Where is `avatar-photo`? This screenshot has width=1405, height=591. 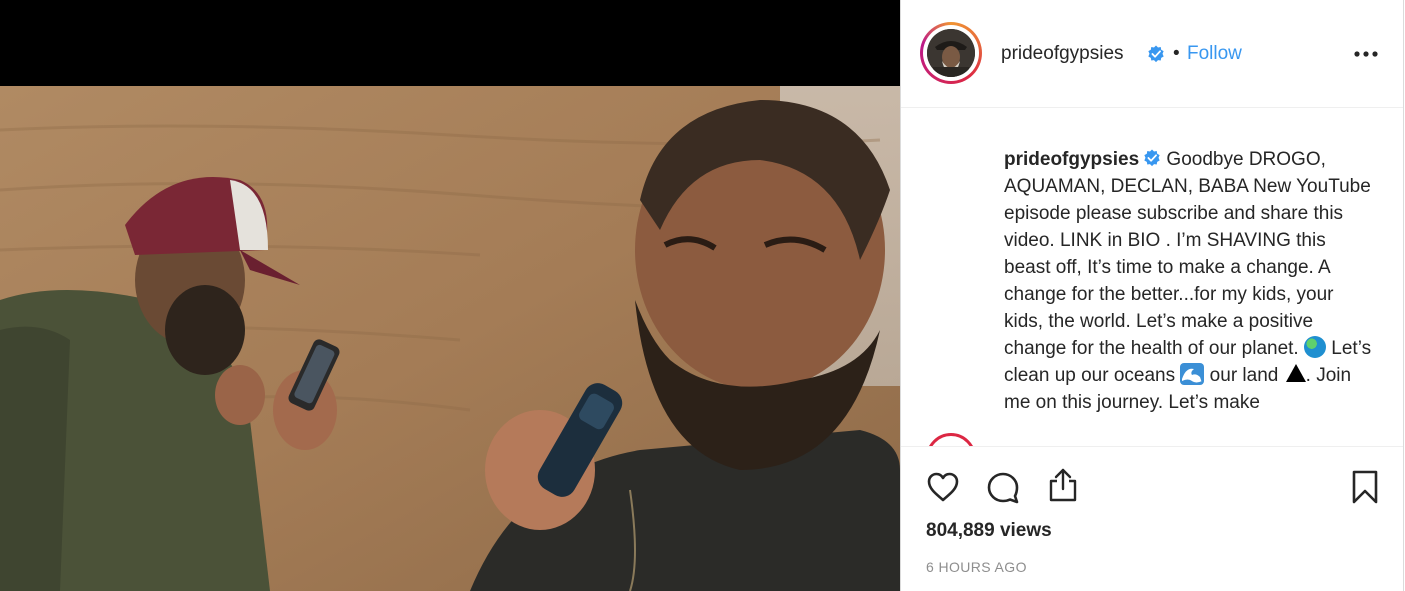
avatar-photo is located at coordinates (951, 53).